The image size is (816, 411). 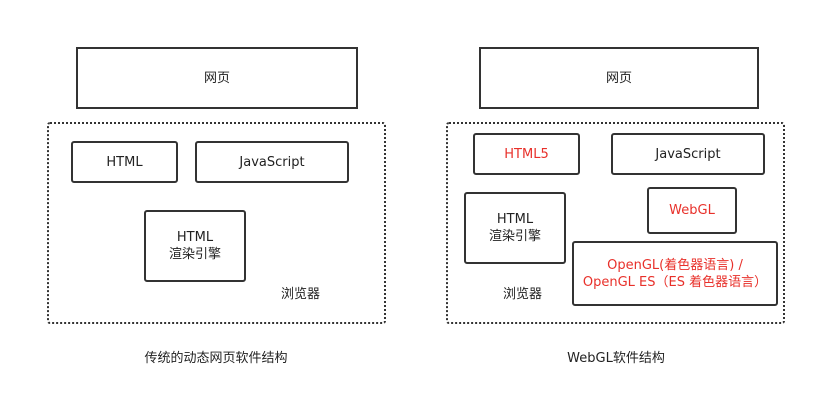 I want to click on right-caption: WebGL软件结构, so click(x=616, y=358).